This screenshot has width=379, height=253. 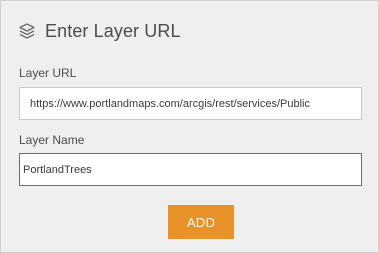 What do you see at coordinates (190, 103) in the screenshot?
I see `layer-url-input` at bounding box center [190, 103].